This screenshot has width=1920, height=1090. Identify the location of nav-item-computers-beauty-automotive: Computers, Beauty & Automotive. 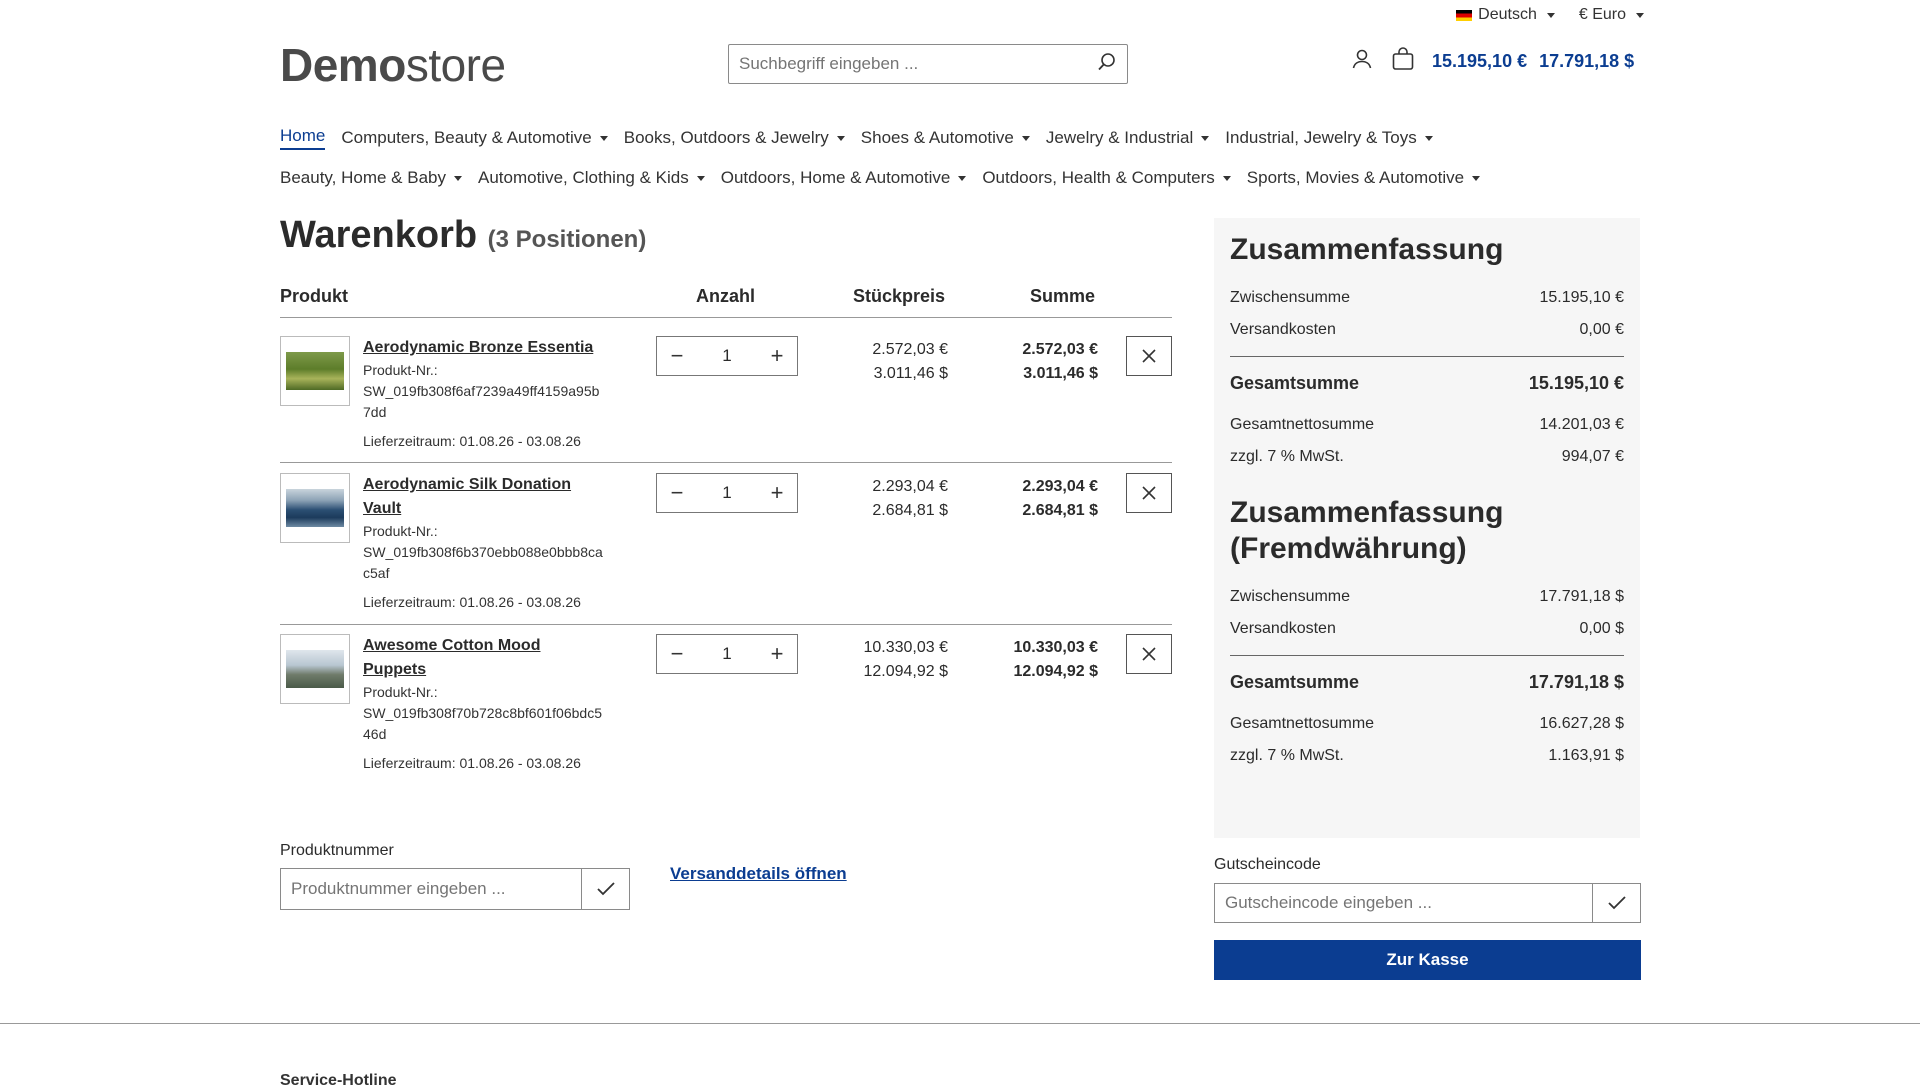
(474, 138).